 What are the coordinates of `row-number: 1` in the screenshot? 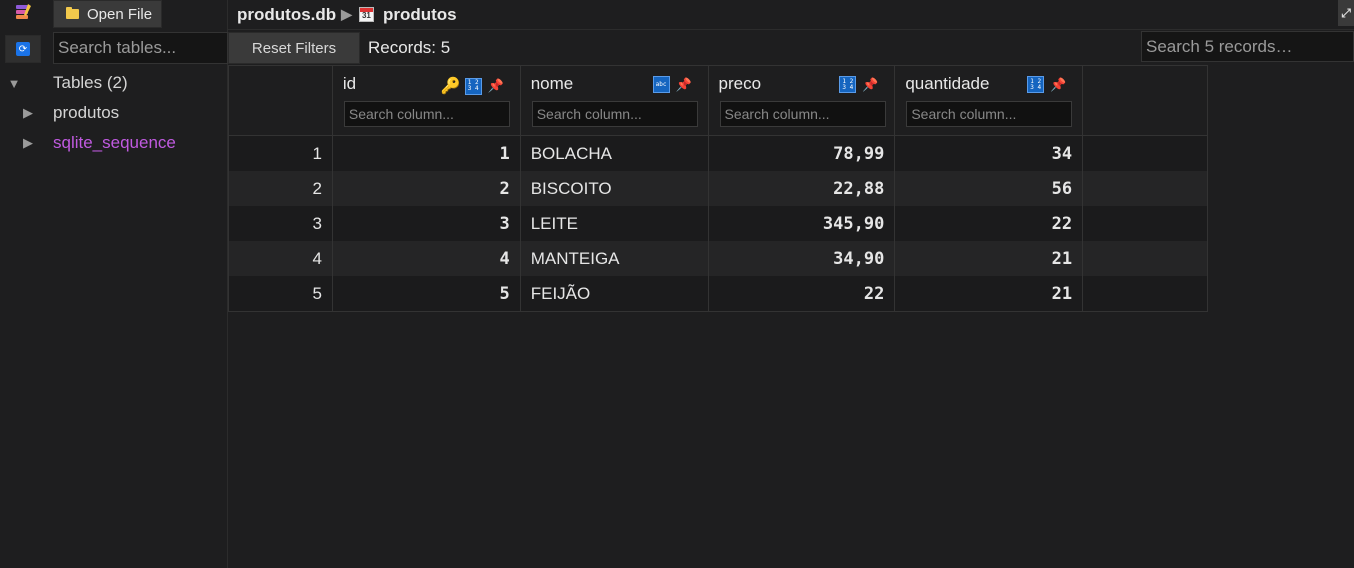 It's located at (281, 153).